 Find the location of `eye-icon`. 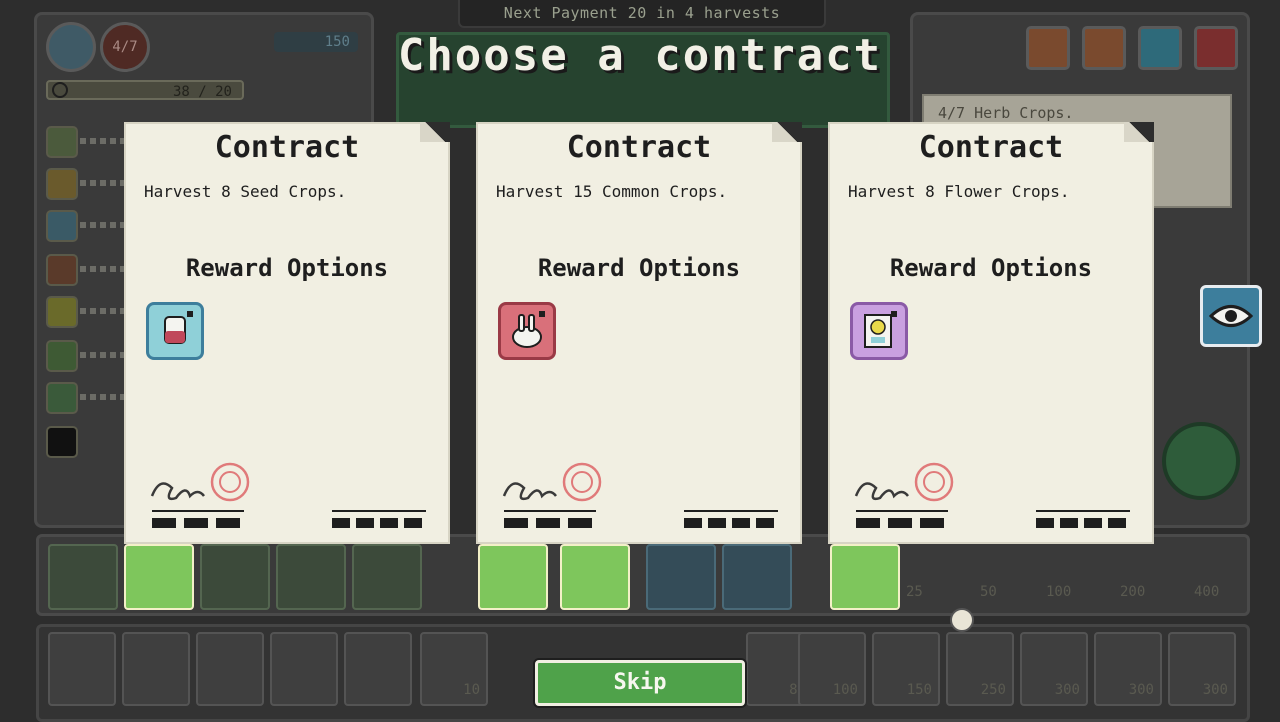

eye-icon is located at coordinates (1231, 316).